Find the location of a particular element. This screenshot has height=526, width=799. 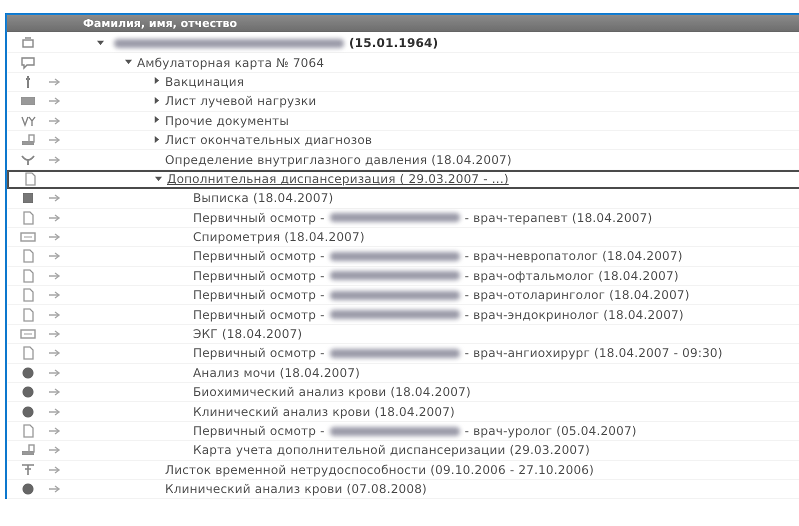

tree-row: Биохимический анализ крови (18.04.2007) is located at coordinates (403, 392).